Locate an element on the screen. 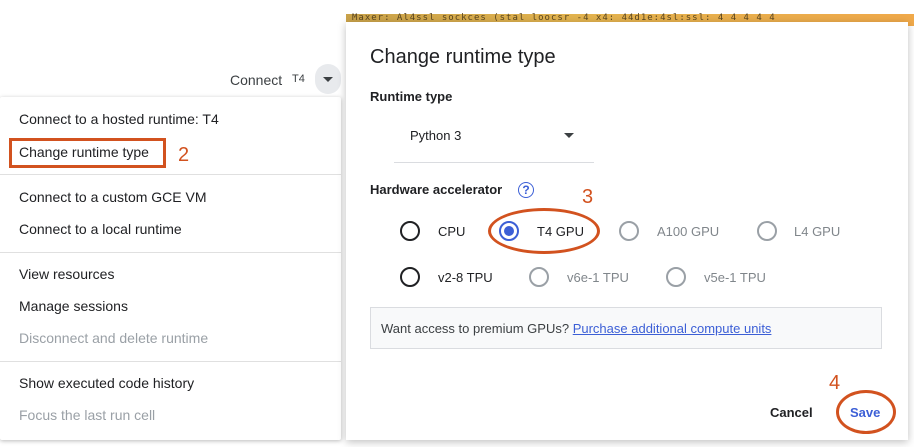 Image resolution: width=914 pixels, height=447 pixels. runtime-type-value: Python 3 is located at coordinates (436, 135).